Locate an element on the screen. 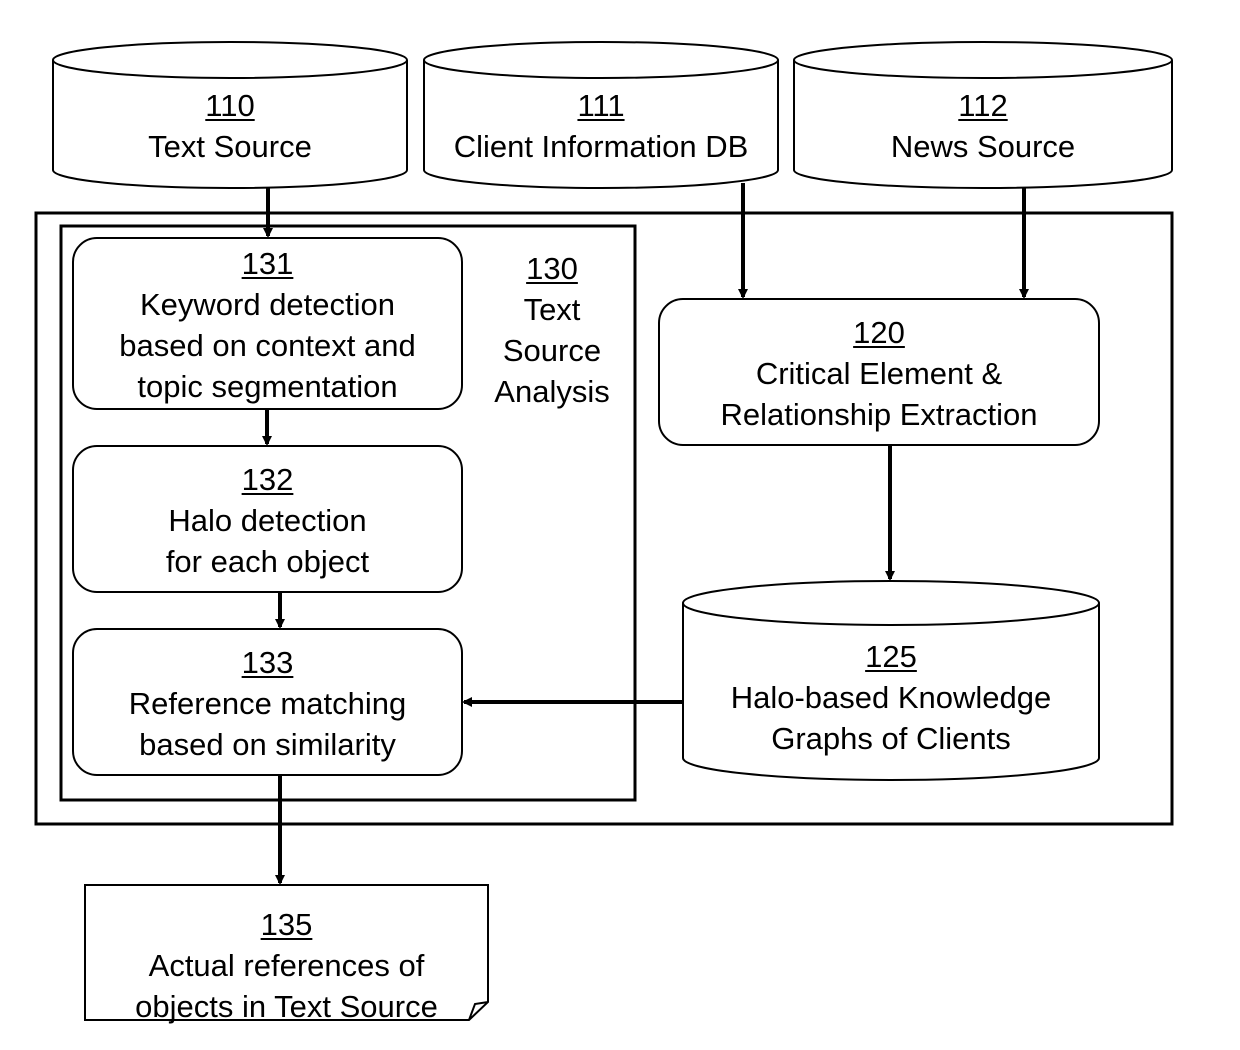 The width and height of the screenshot is (1240, 1050). node-131-text-1: Keyword detection is located at coordinates (267, 304).